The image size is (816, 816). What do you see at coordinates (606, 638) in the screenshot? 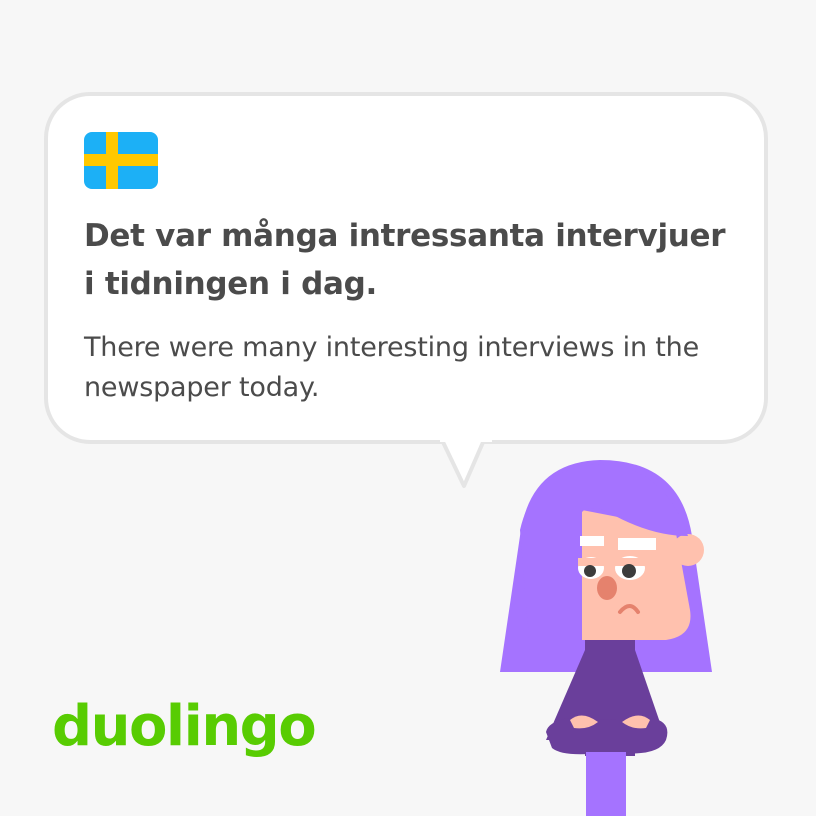
I see `lily-character-illustration` at bounding box center [606, 638].